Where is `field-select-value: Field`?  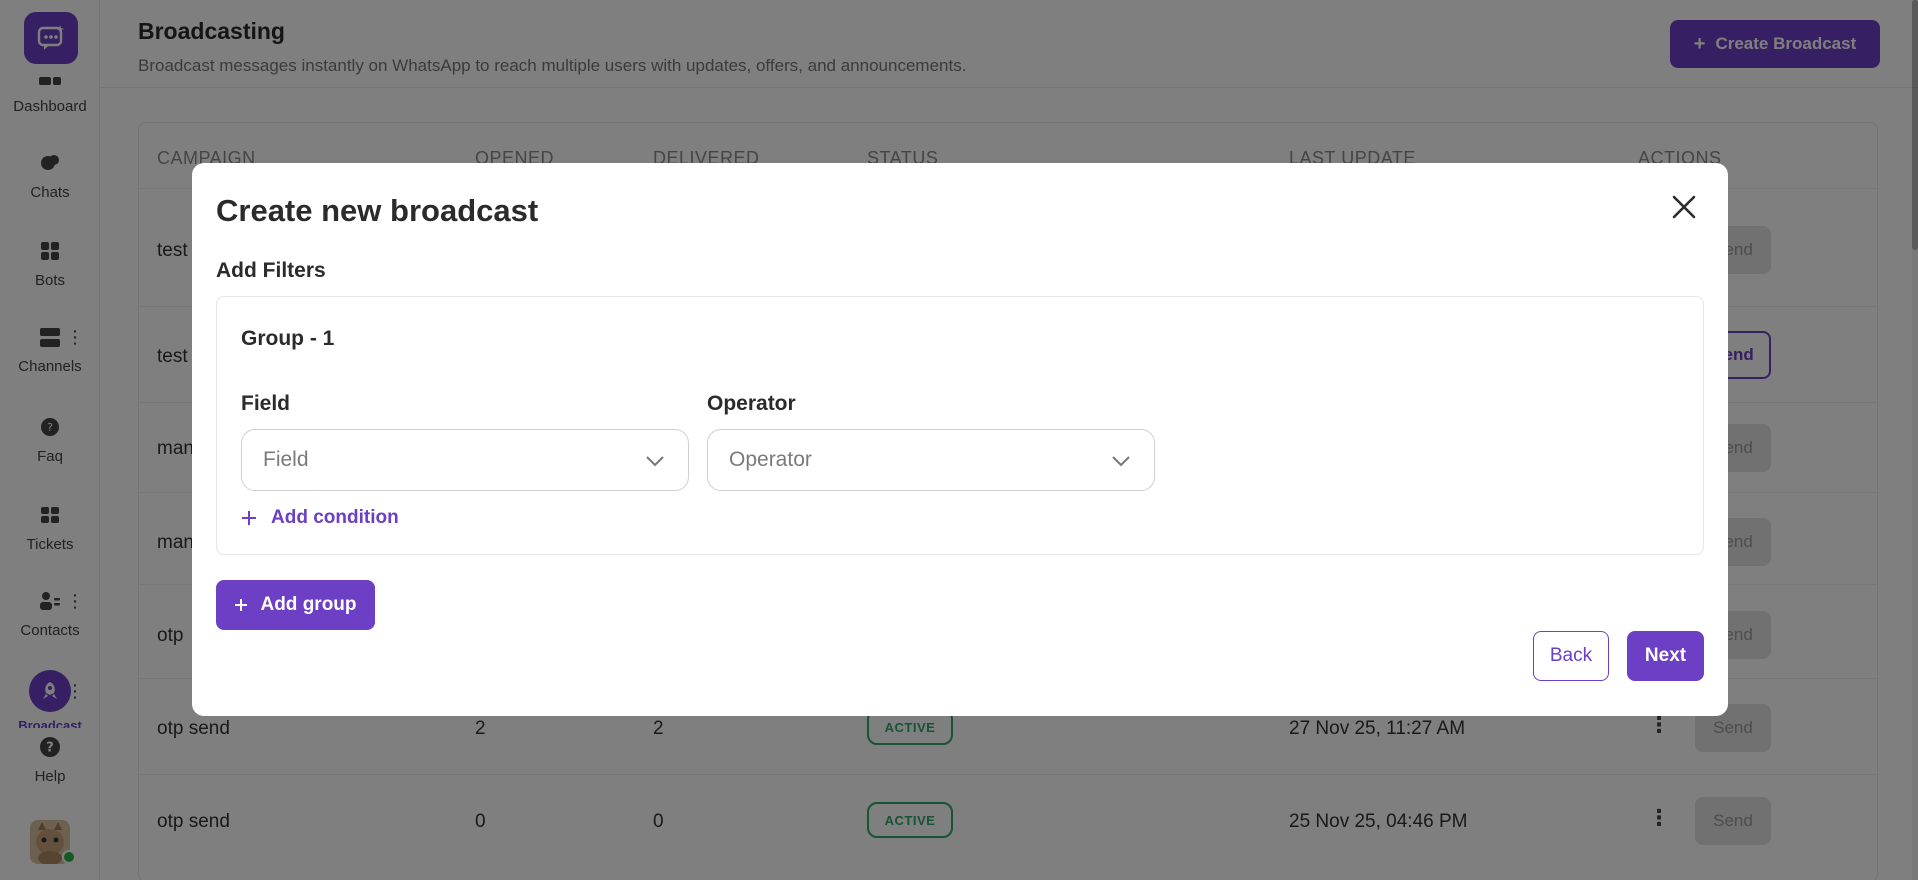 field-select-value: Field is located at coordinates (286, 459).